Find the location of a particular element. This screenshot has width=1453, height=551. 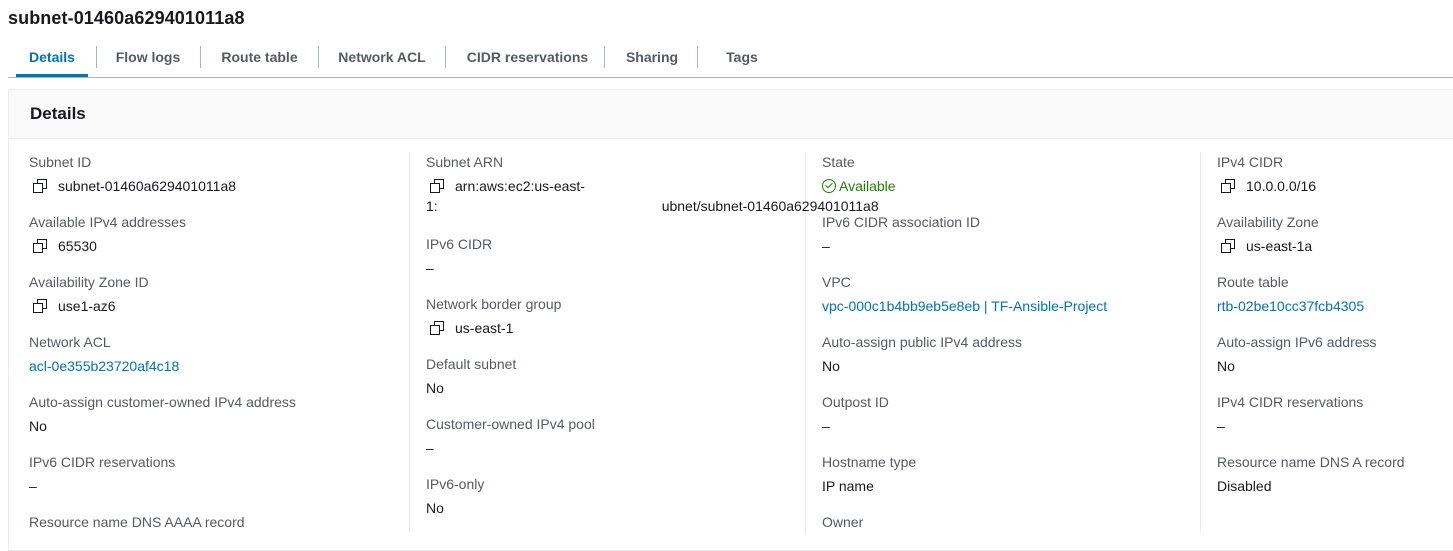

field-label: IPv6 CIDR reservations is located at coordinates (102, 462).